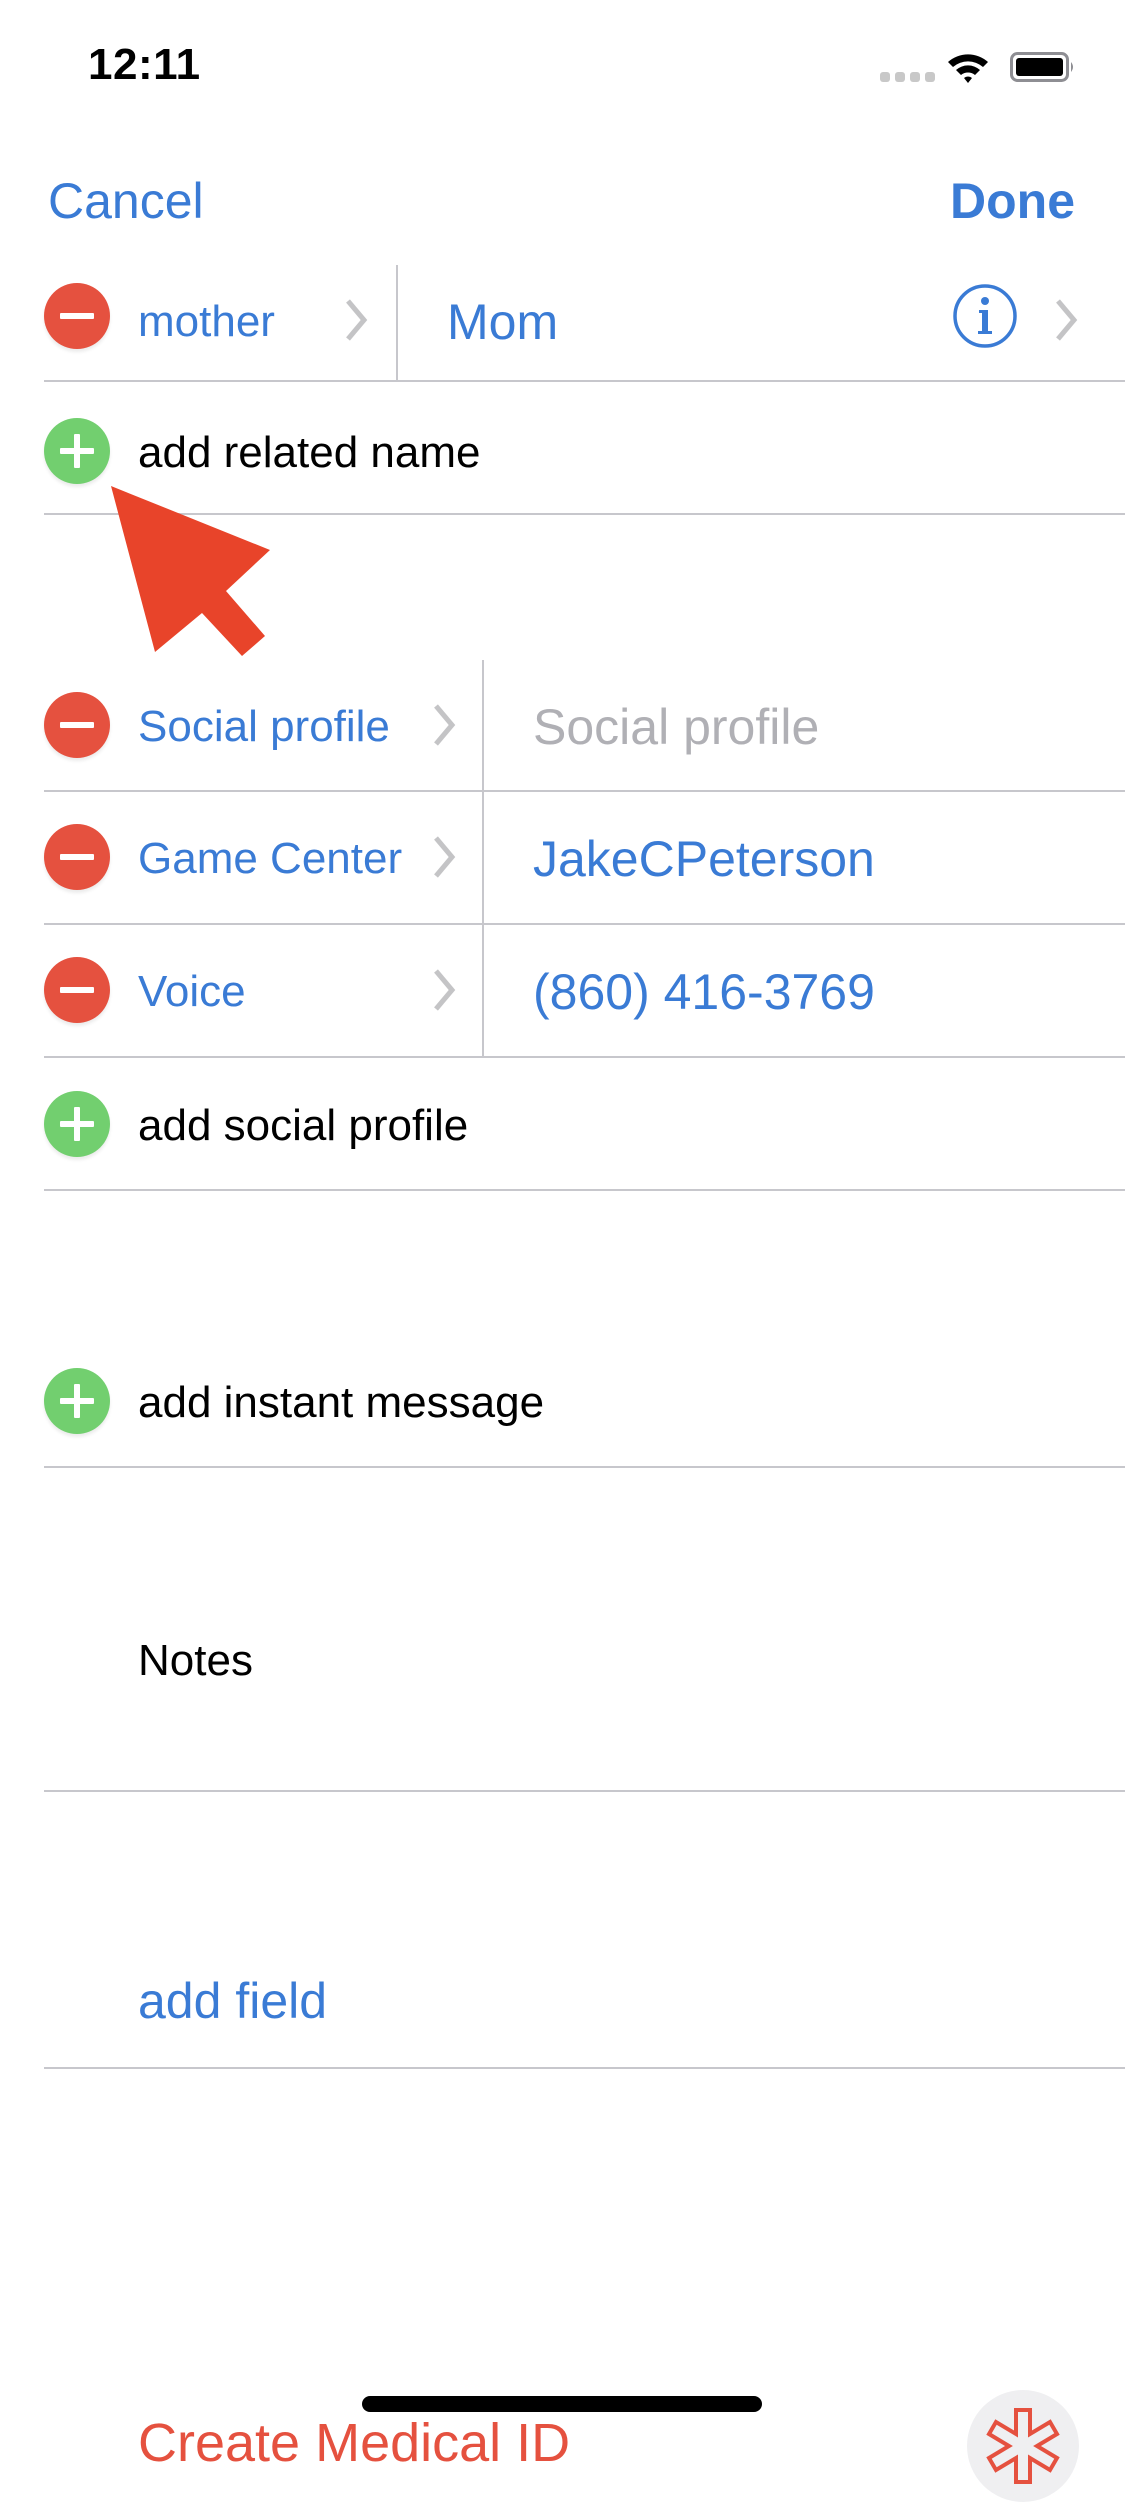  I want to click on pointer-arrow-annotation, so click(150, 580).